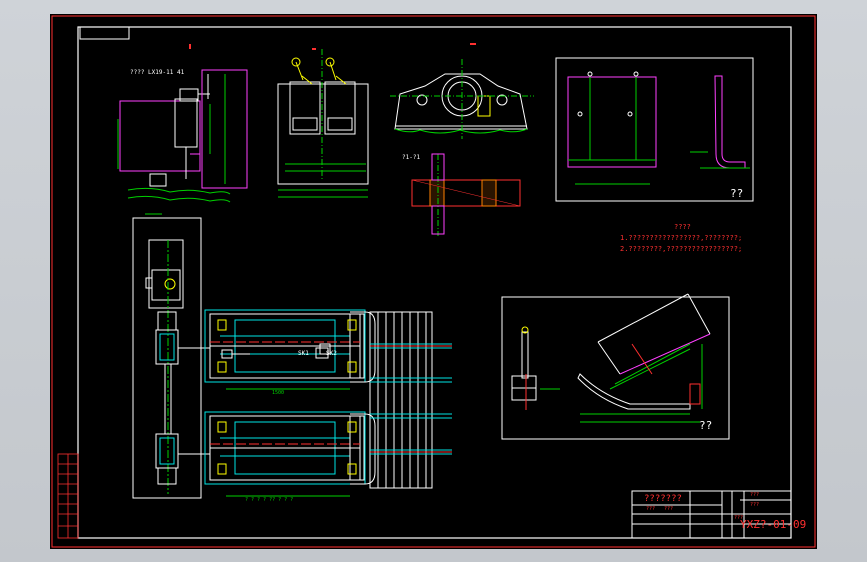 This screenshot has height=562, width=867. What do you see at coordinates (654, 129) in the screenshot?
I see `bracket-views` at bounding box center [654, 129].